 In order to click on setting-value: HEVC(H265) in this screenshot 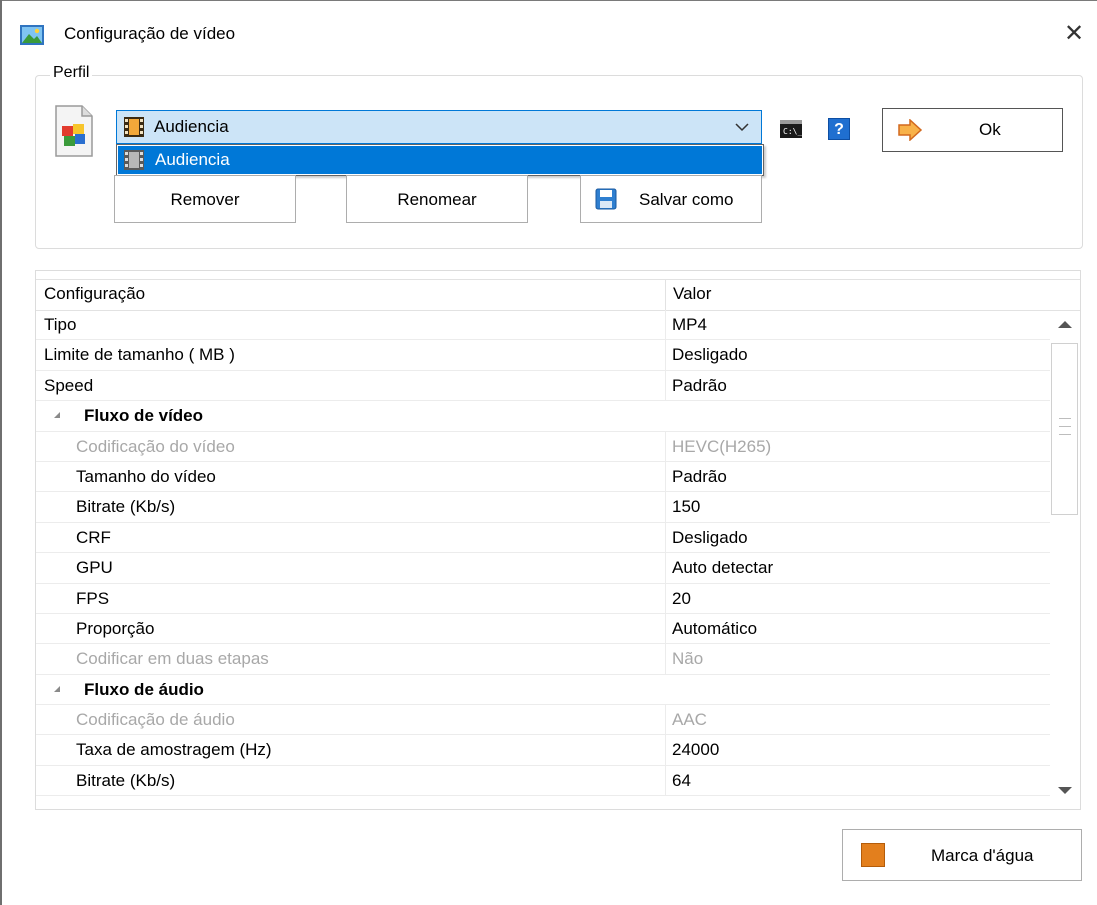, I will do `click(722, 446)`.